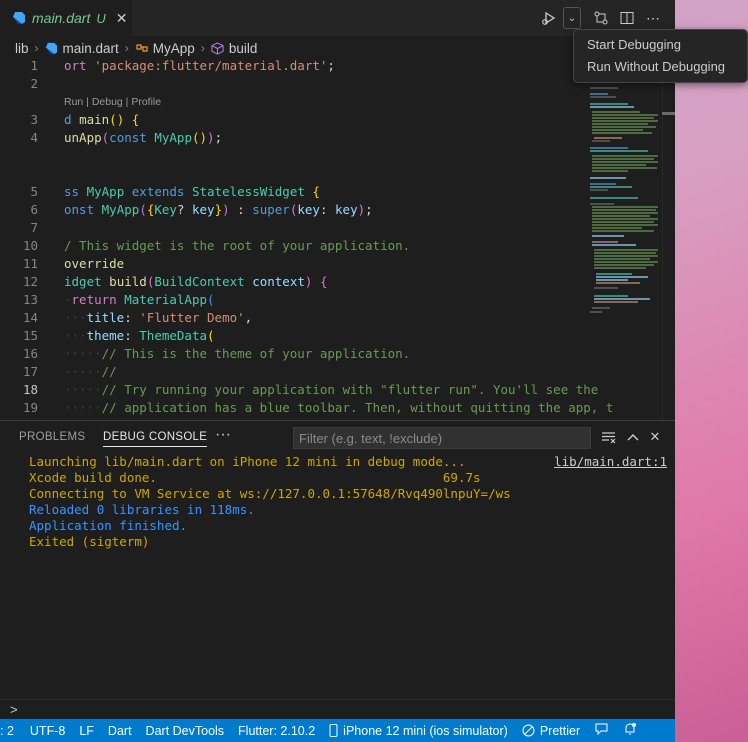  I want to click on breadcrumb-class: MyApp, so click(174, 48).